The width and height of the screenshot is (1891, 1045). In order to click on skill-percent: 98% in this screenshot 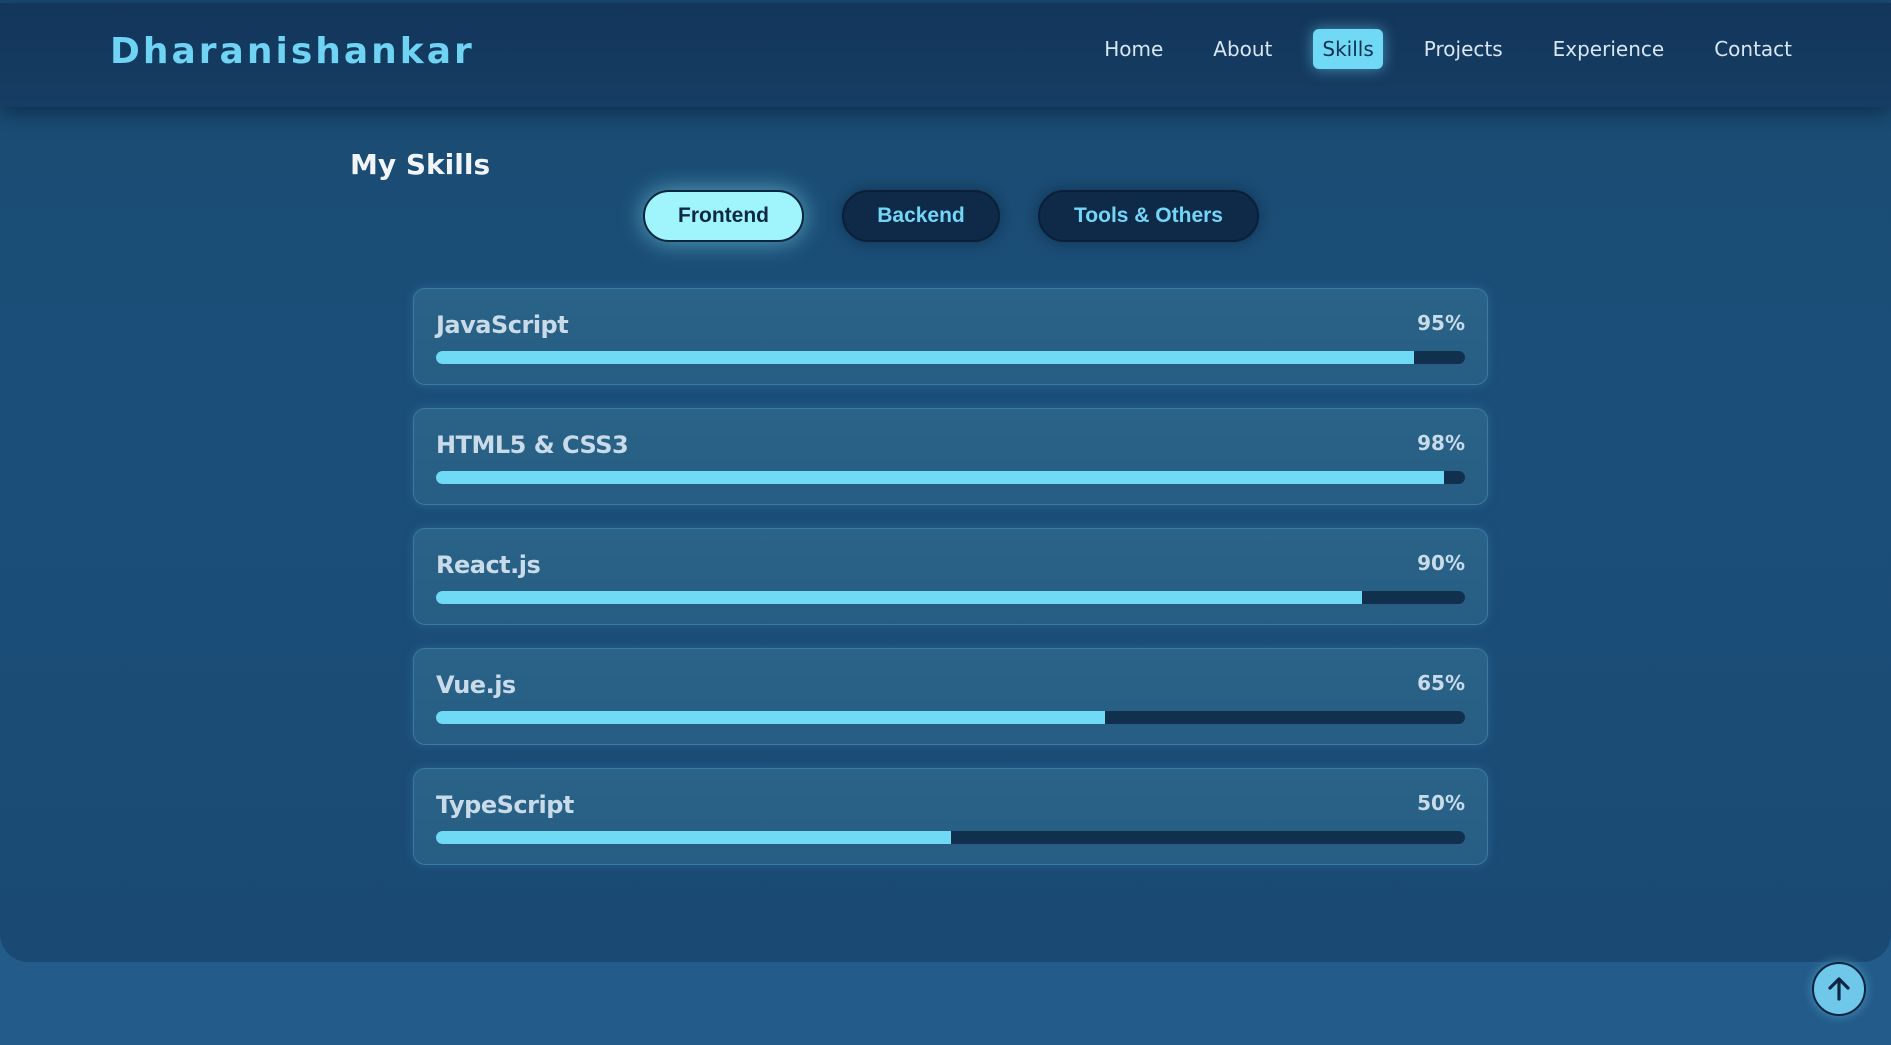, I will do `click(1441, 443)`.